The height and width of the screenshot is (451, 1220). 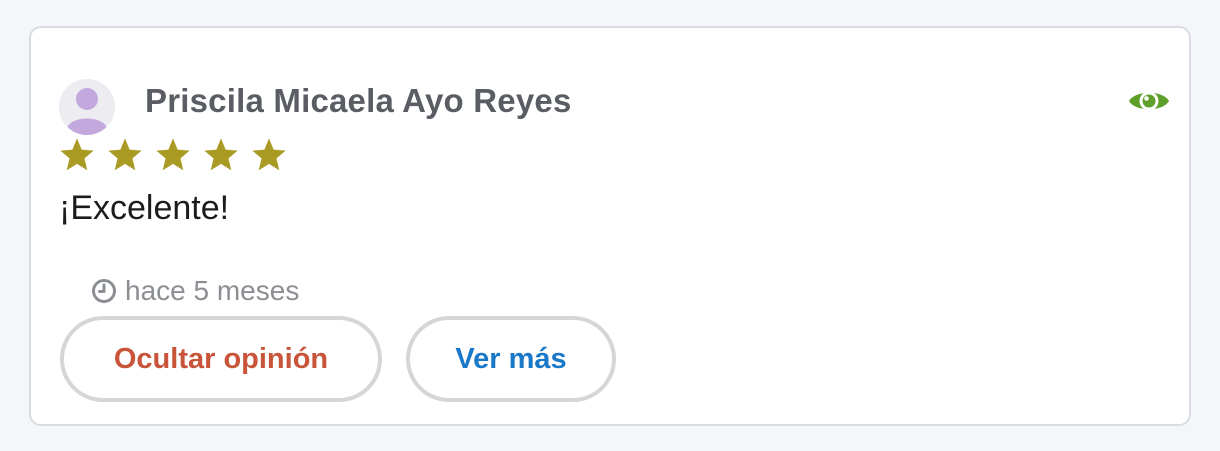 I want to click on see-more-label: Ver más, so click(x=511, y=358).